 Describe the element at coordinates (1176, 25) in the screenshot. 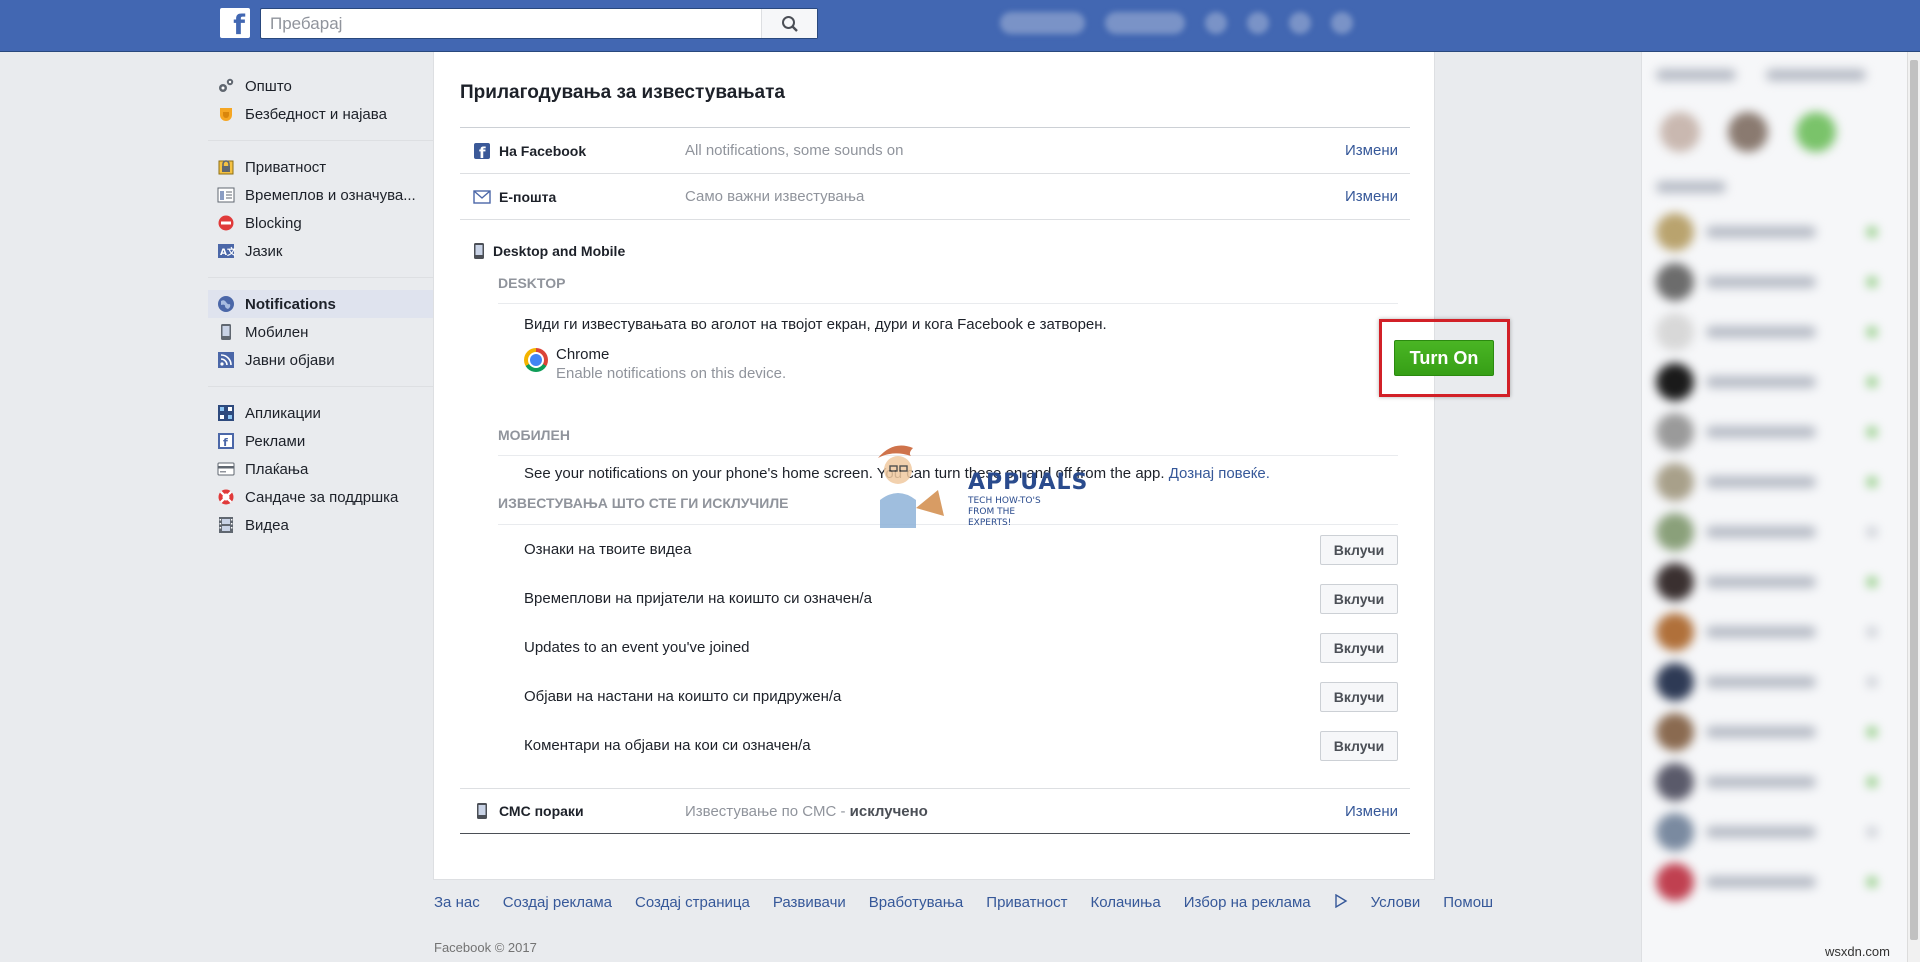

I see `blurred-top-nav` at that location.